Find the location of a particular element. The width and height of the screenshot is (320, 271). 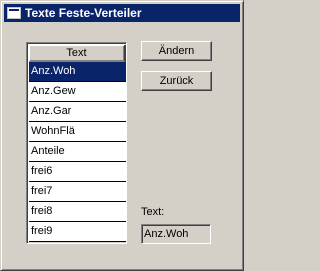

text-value-field: Anz.Woh is located at coordinates (176, 234).